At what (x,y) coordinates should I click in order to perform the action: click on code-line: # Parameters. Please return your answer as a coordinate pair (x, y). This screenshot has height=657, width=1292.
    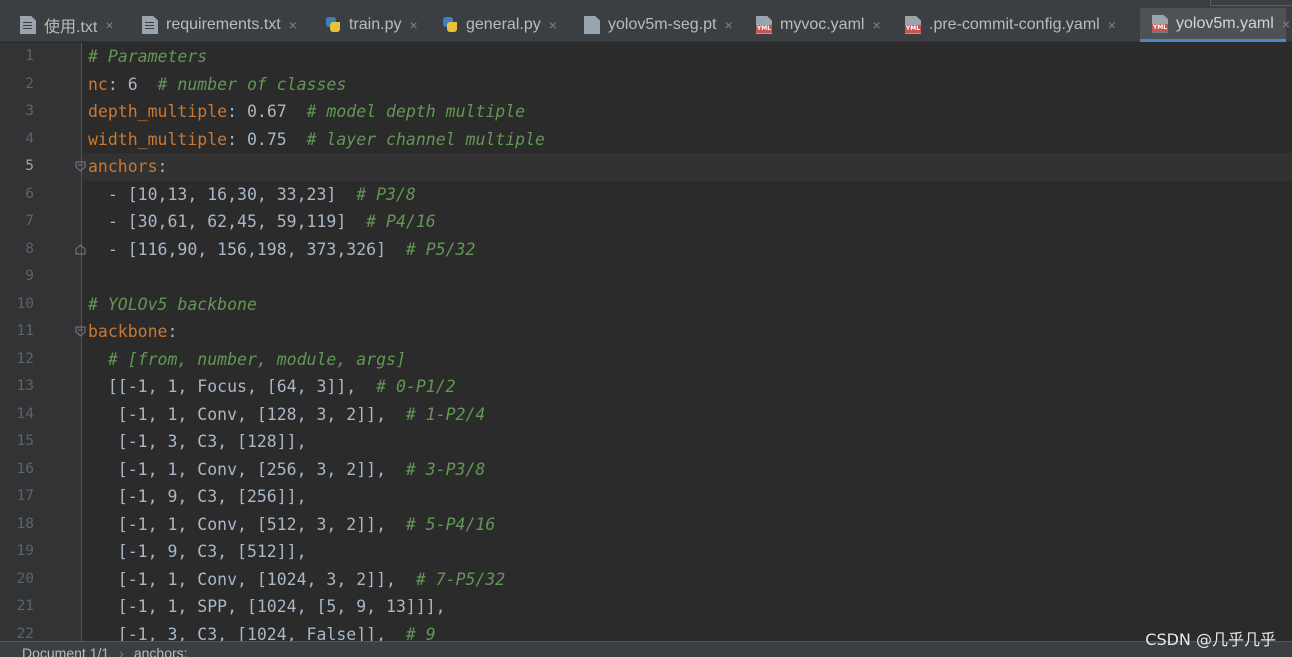
    Looking at the image, I should click on (147, 57).